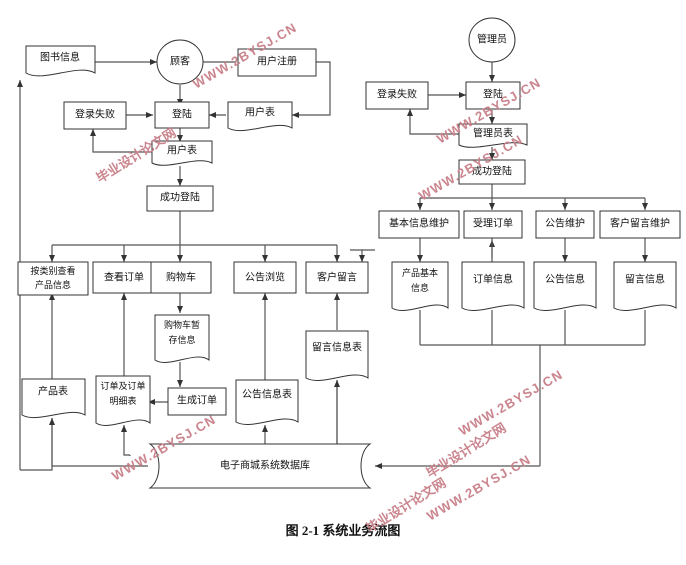  I want to click on node-customer: 顾客, so click(180, 62).